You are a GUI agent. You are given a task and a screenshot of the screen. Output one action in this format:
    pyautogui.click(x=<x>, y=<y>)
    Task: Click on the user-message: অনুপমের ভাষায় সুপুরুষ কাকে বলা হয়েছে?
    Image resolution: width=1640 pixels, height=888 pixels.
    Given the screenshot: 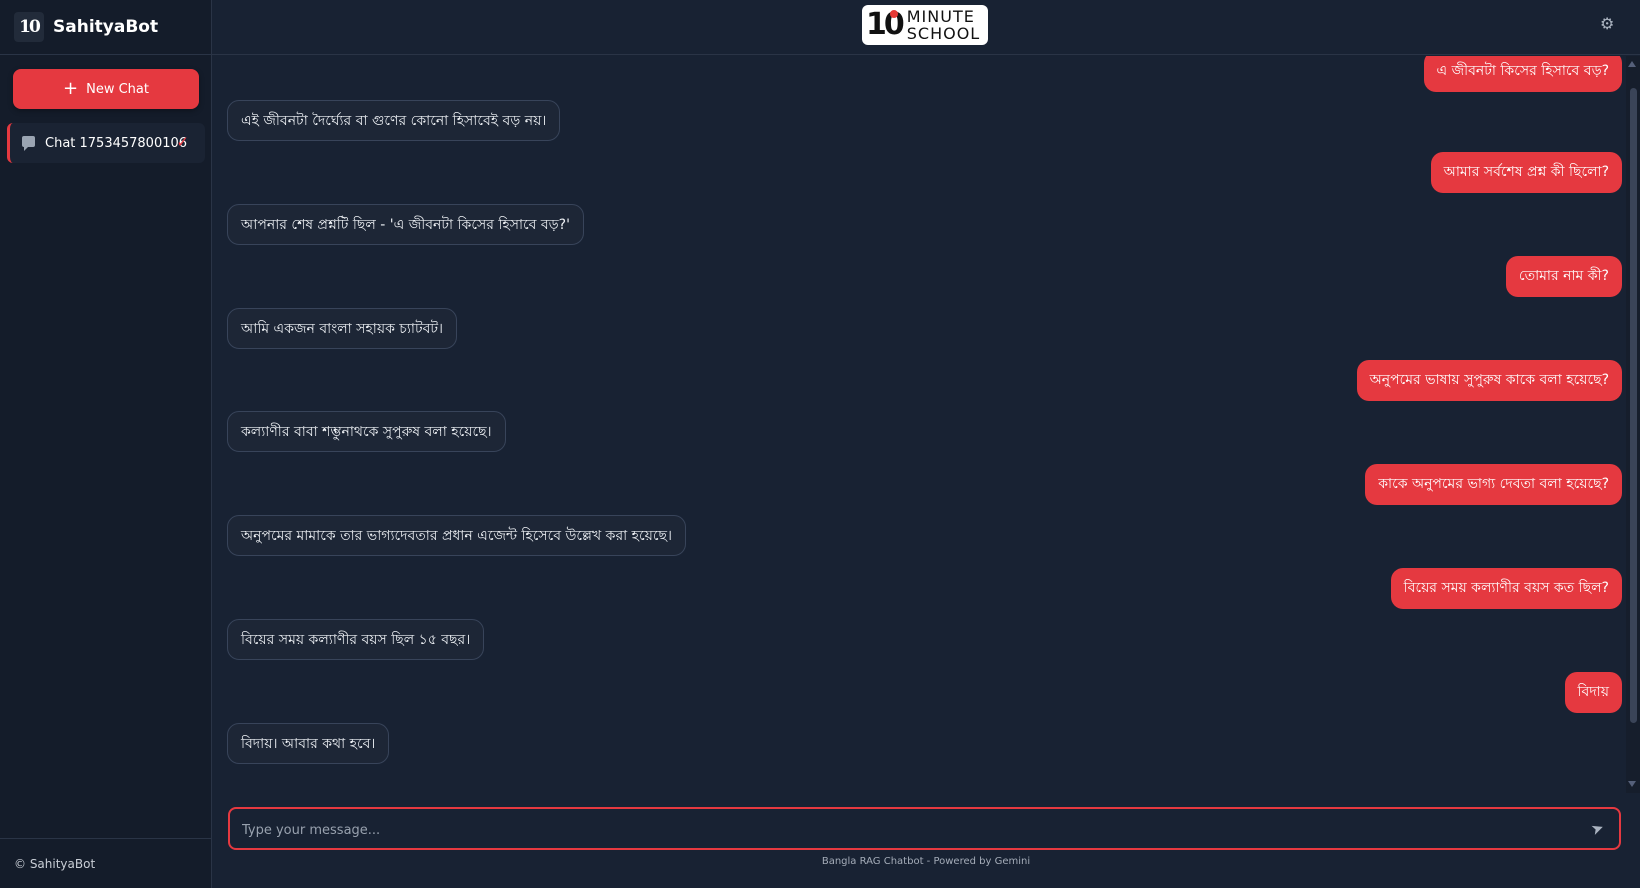 What is the action you would take?
    pyautogui.click(x=1489, y=380)
    